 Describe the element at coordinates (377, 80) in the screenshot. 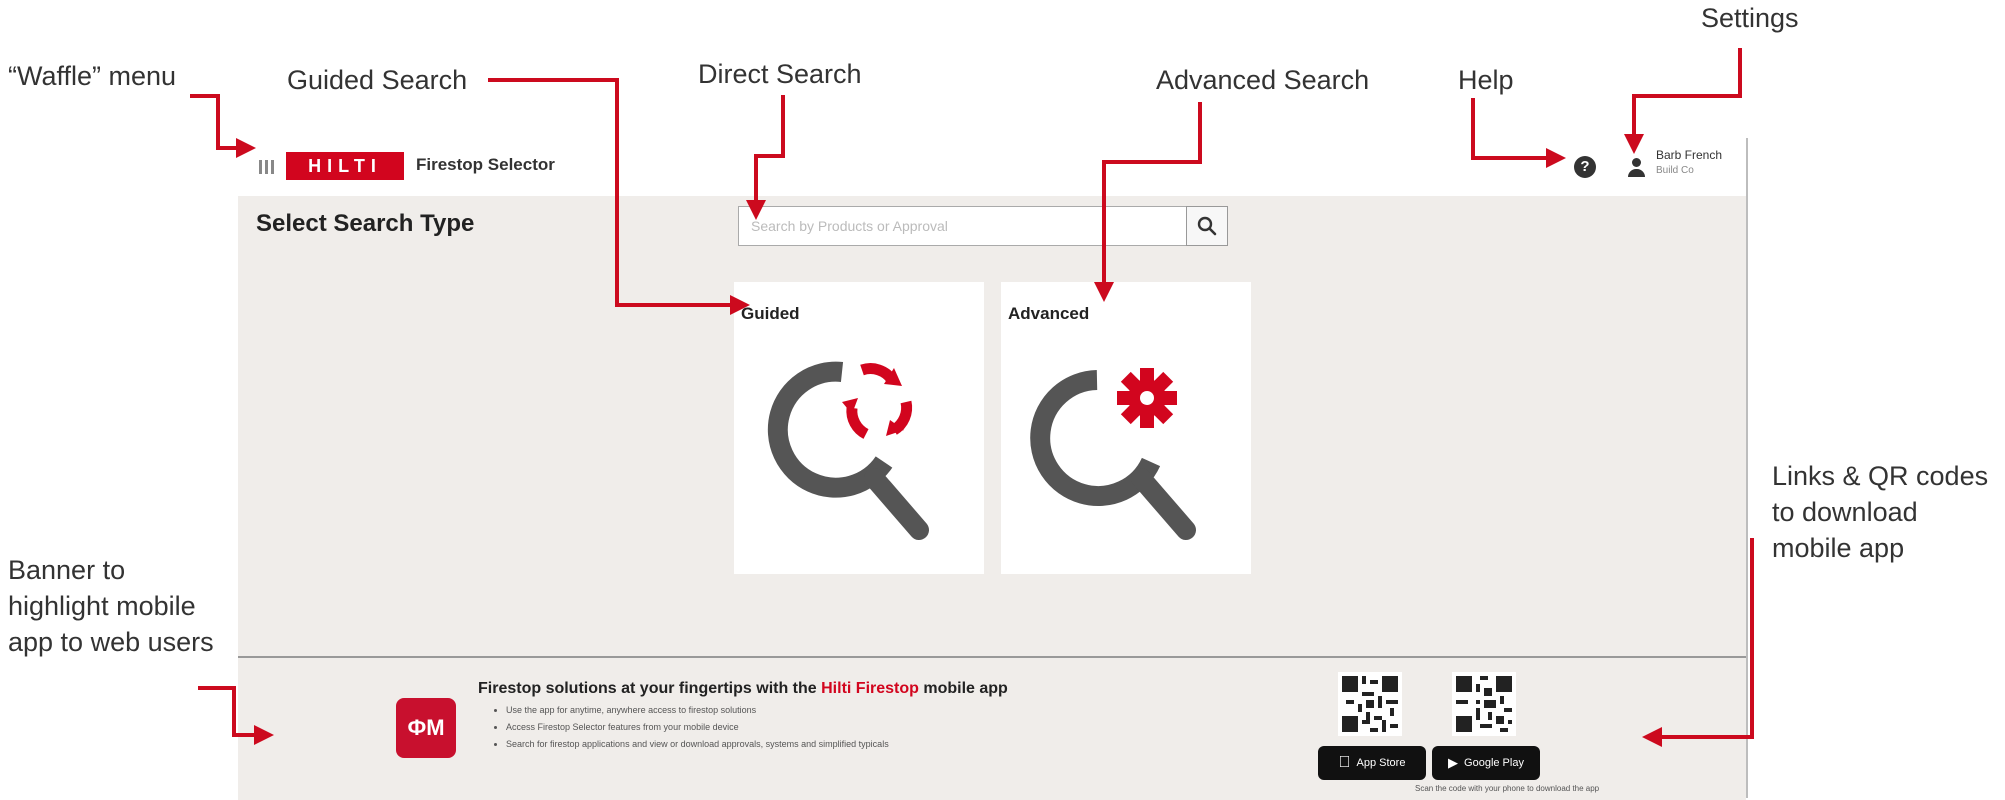

I see `annotation-guided-search: Guided Search` at that location.